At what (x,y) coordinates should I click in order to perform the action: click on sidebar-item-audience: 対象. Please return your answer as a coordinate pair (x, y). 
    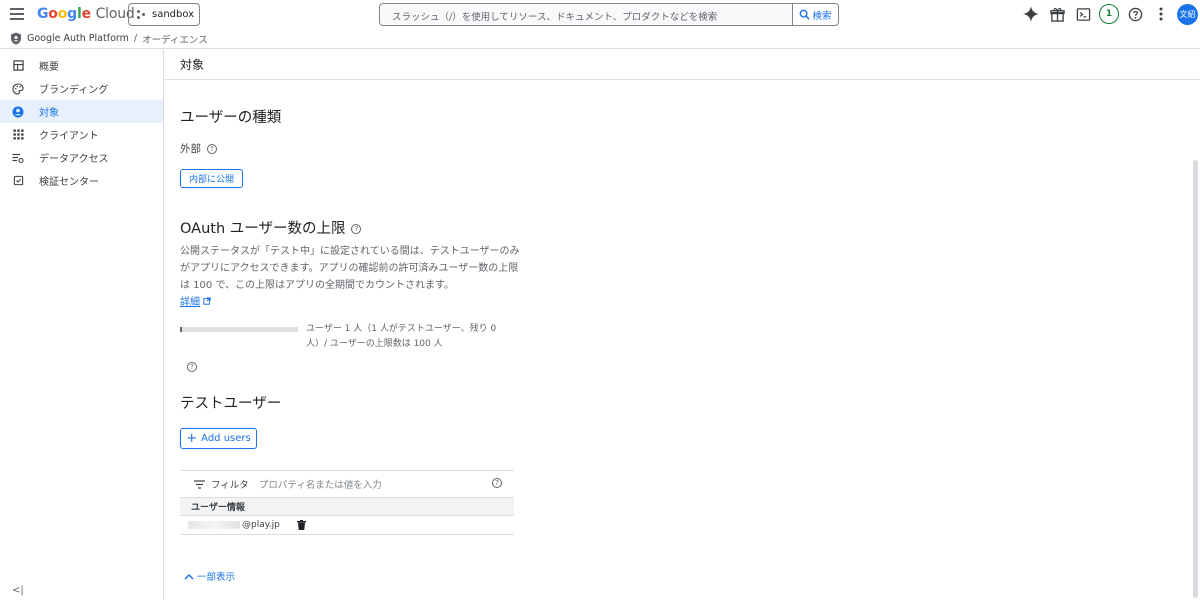
    Looking at the image, I should click on (81, 111).